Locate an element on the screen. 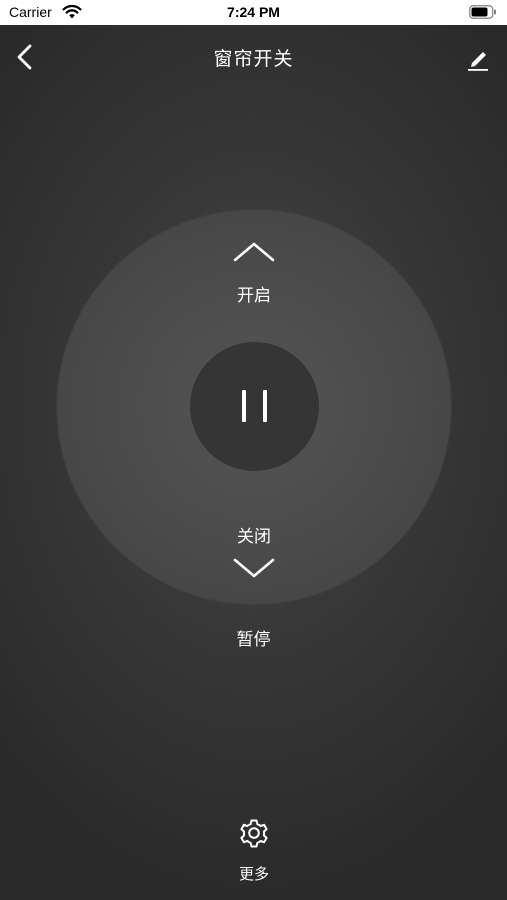 The width and height of the screenshot is (507, 900). pause-label: 暂停 is located at coordinates (253, 640).